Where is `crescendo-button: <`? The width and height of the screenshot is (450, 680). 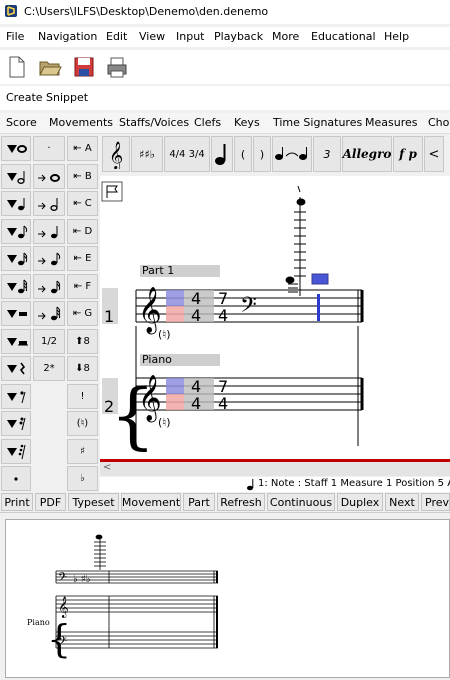 crescendo-button: < is located at coordinates (434, 154).